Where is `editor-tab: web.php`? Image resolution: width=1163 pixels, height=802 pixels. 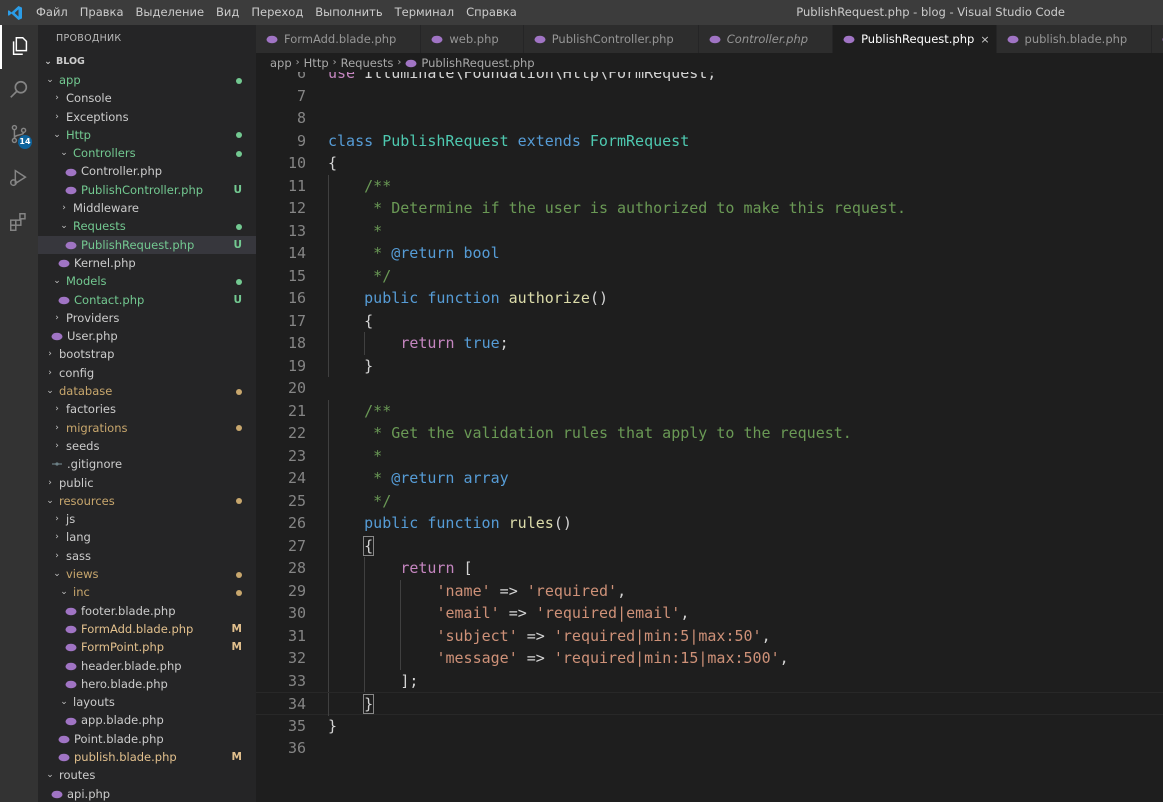
editor-tab: web.php is located at coordinates (472, 39).